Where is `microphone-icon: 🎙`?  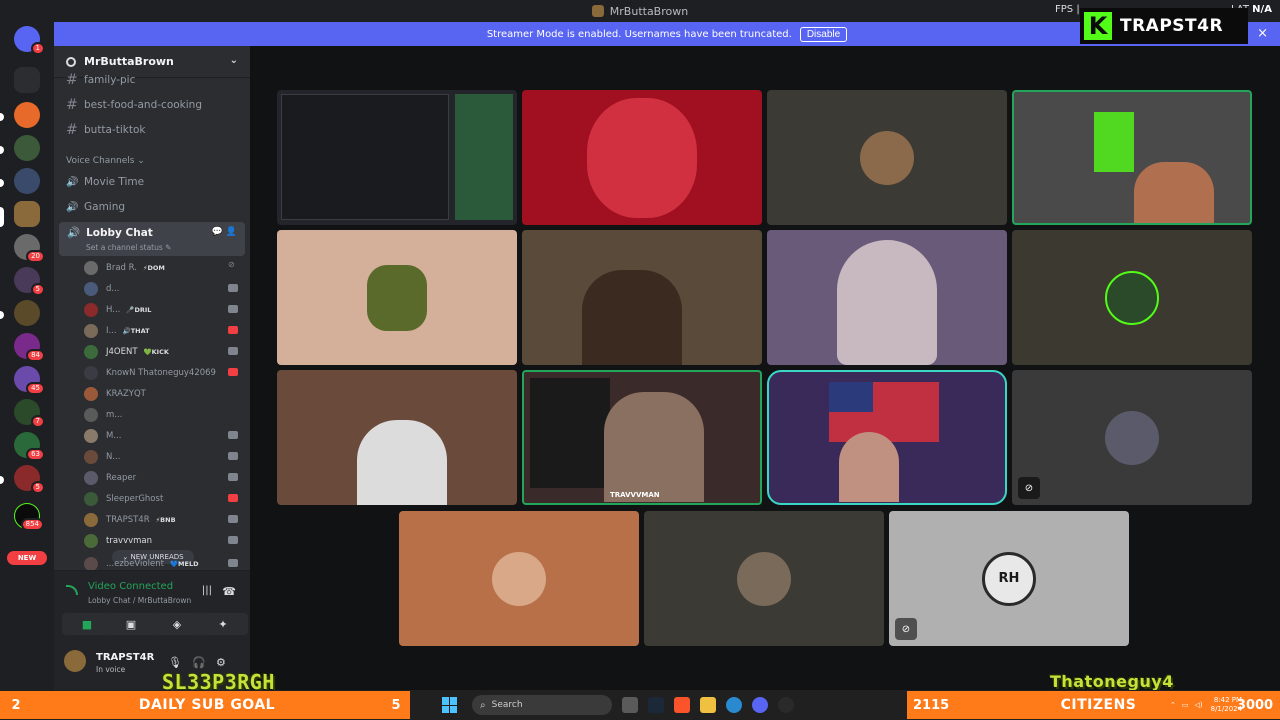 microphone-icon: 🎙 is located at coordinates (175, 662).